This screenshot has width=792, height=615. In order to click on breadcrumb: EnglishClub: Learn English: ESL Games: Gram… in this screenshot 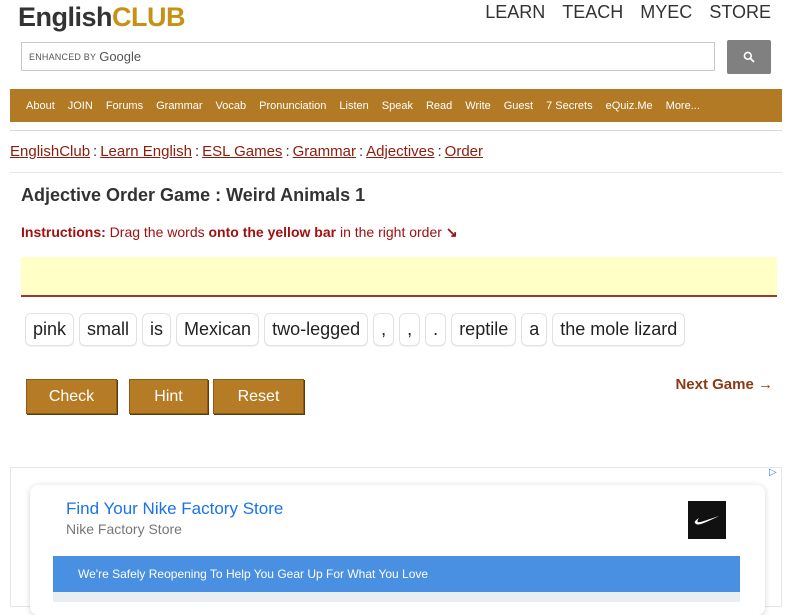, I will do `click(247, 151)`.